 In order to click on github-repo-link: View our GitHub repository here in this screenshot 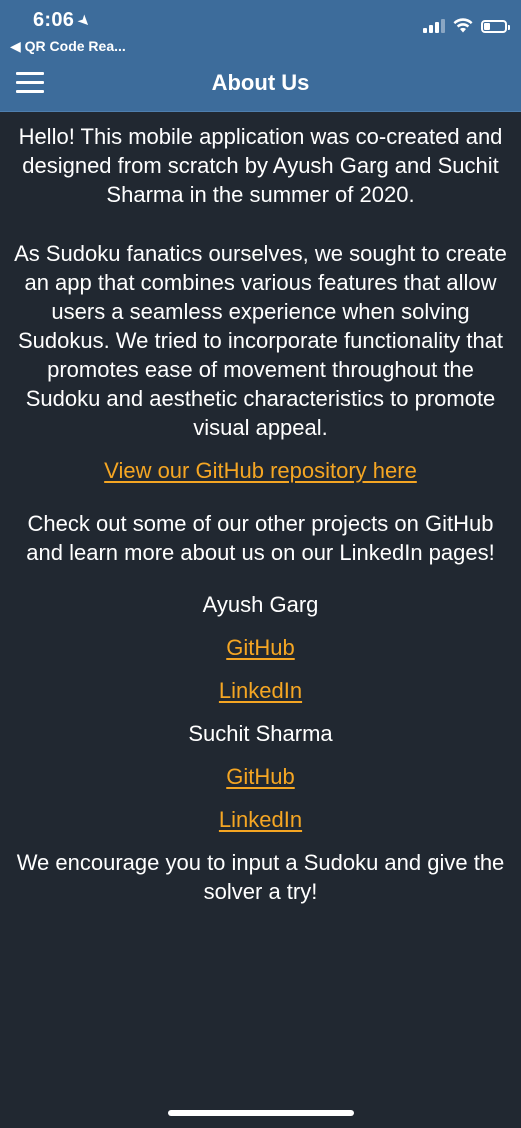, I will do `click(260, 470)`.